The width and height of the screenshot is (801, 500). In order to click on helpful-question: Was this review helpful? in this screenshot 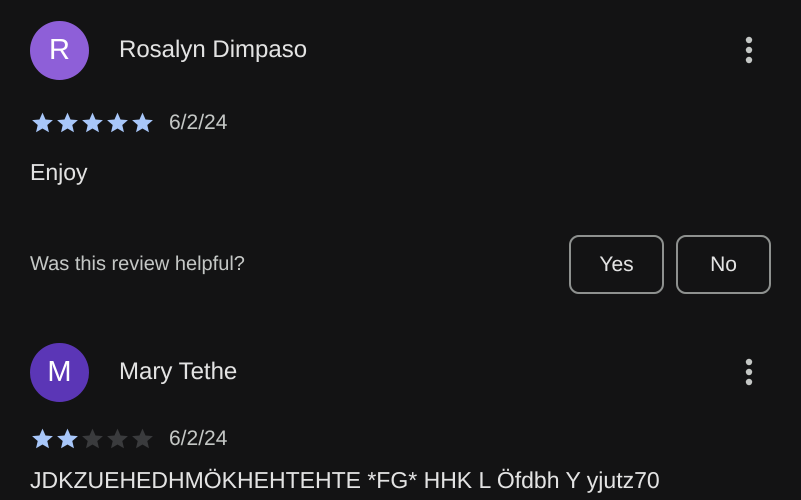, I will do `click(137, 264)`.